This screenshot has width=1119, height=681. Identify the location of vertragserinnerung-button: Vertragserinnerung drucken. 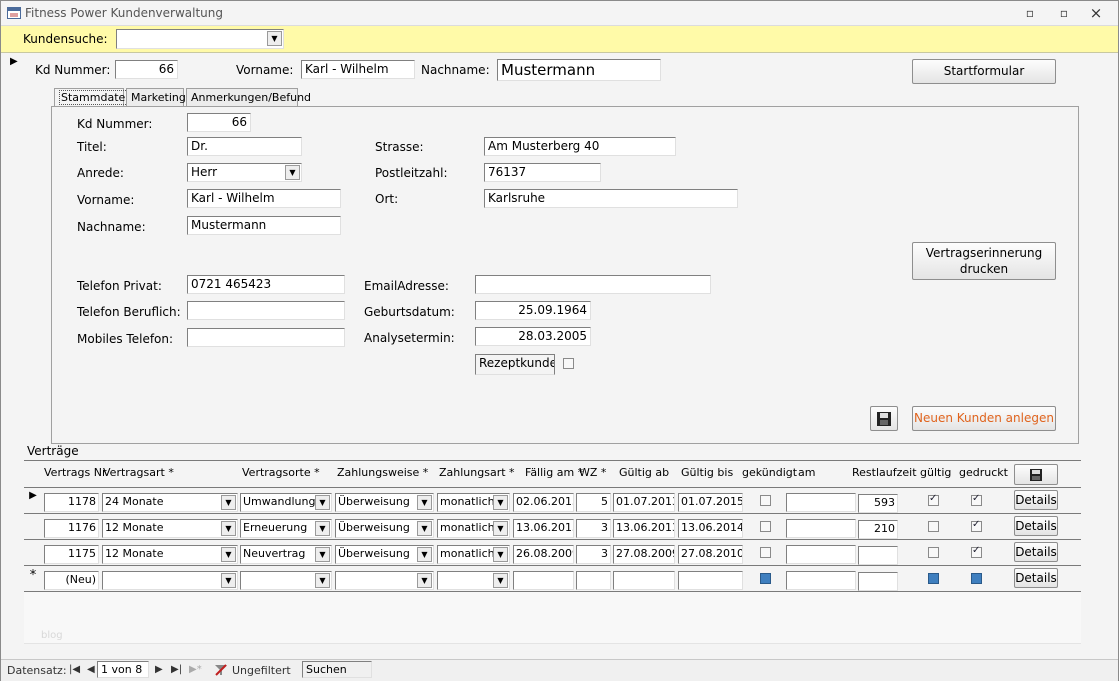
(984, 261).